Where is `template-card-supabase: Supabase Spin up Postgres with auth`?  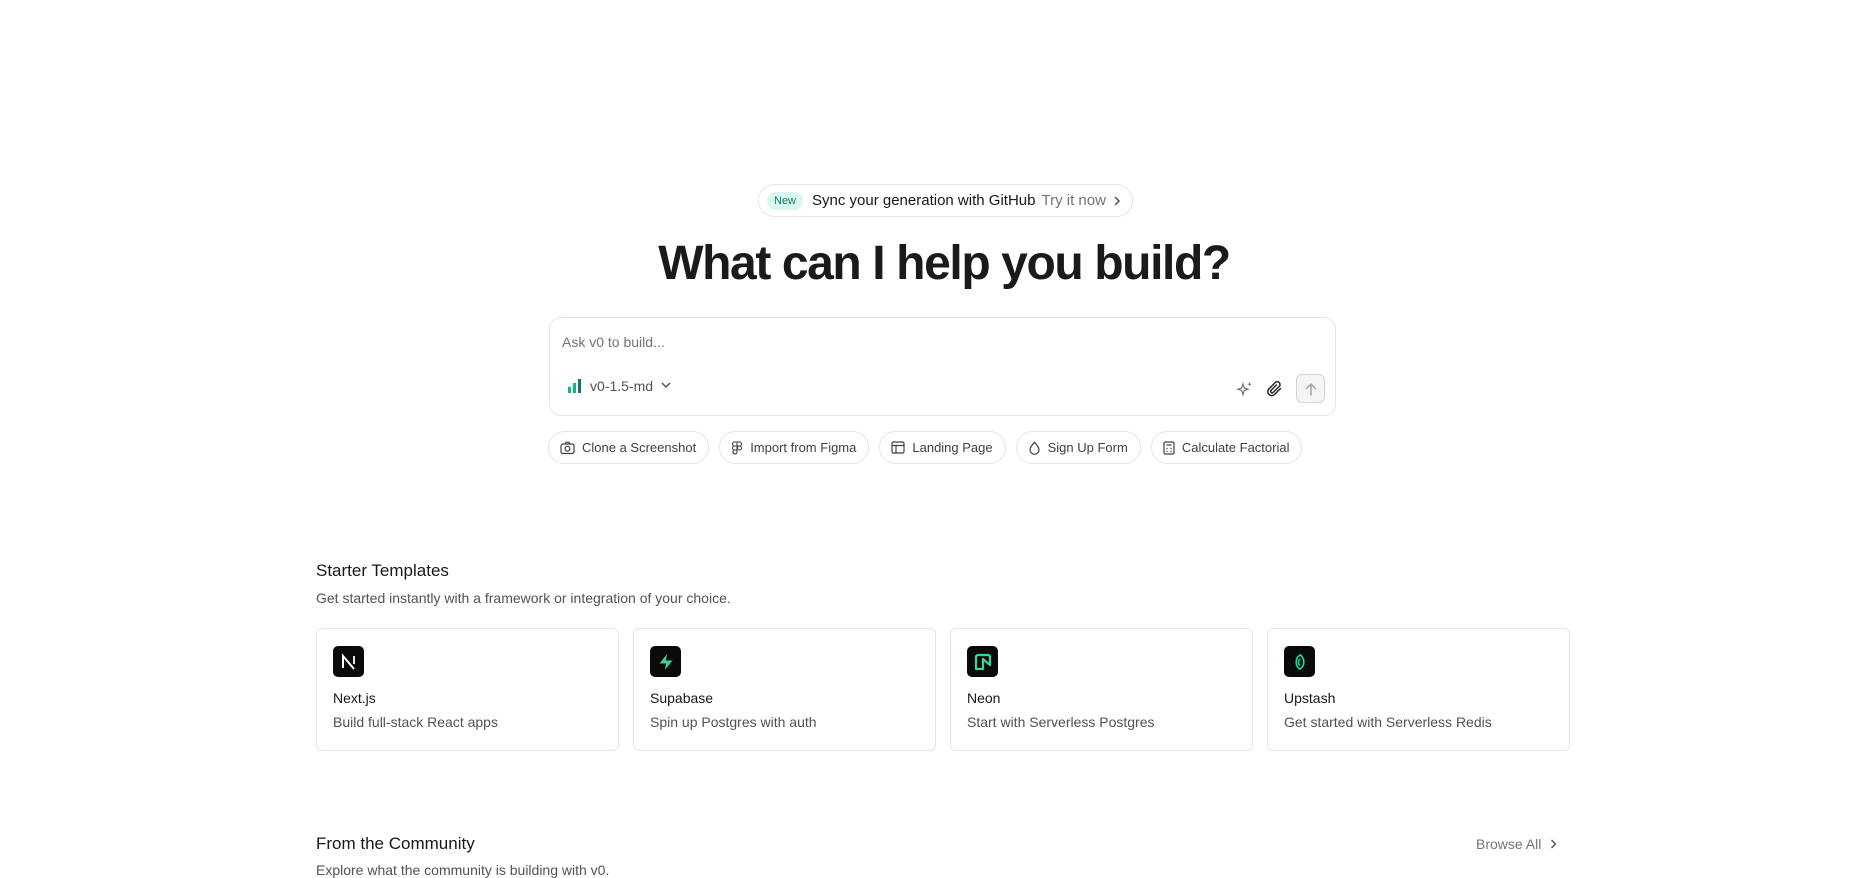
template-card-supabase: Supabase Spin up Postgres with auth is located at coordinates (784, 689).